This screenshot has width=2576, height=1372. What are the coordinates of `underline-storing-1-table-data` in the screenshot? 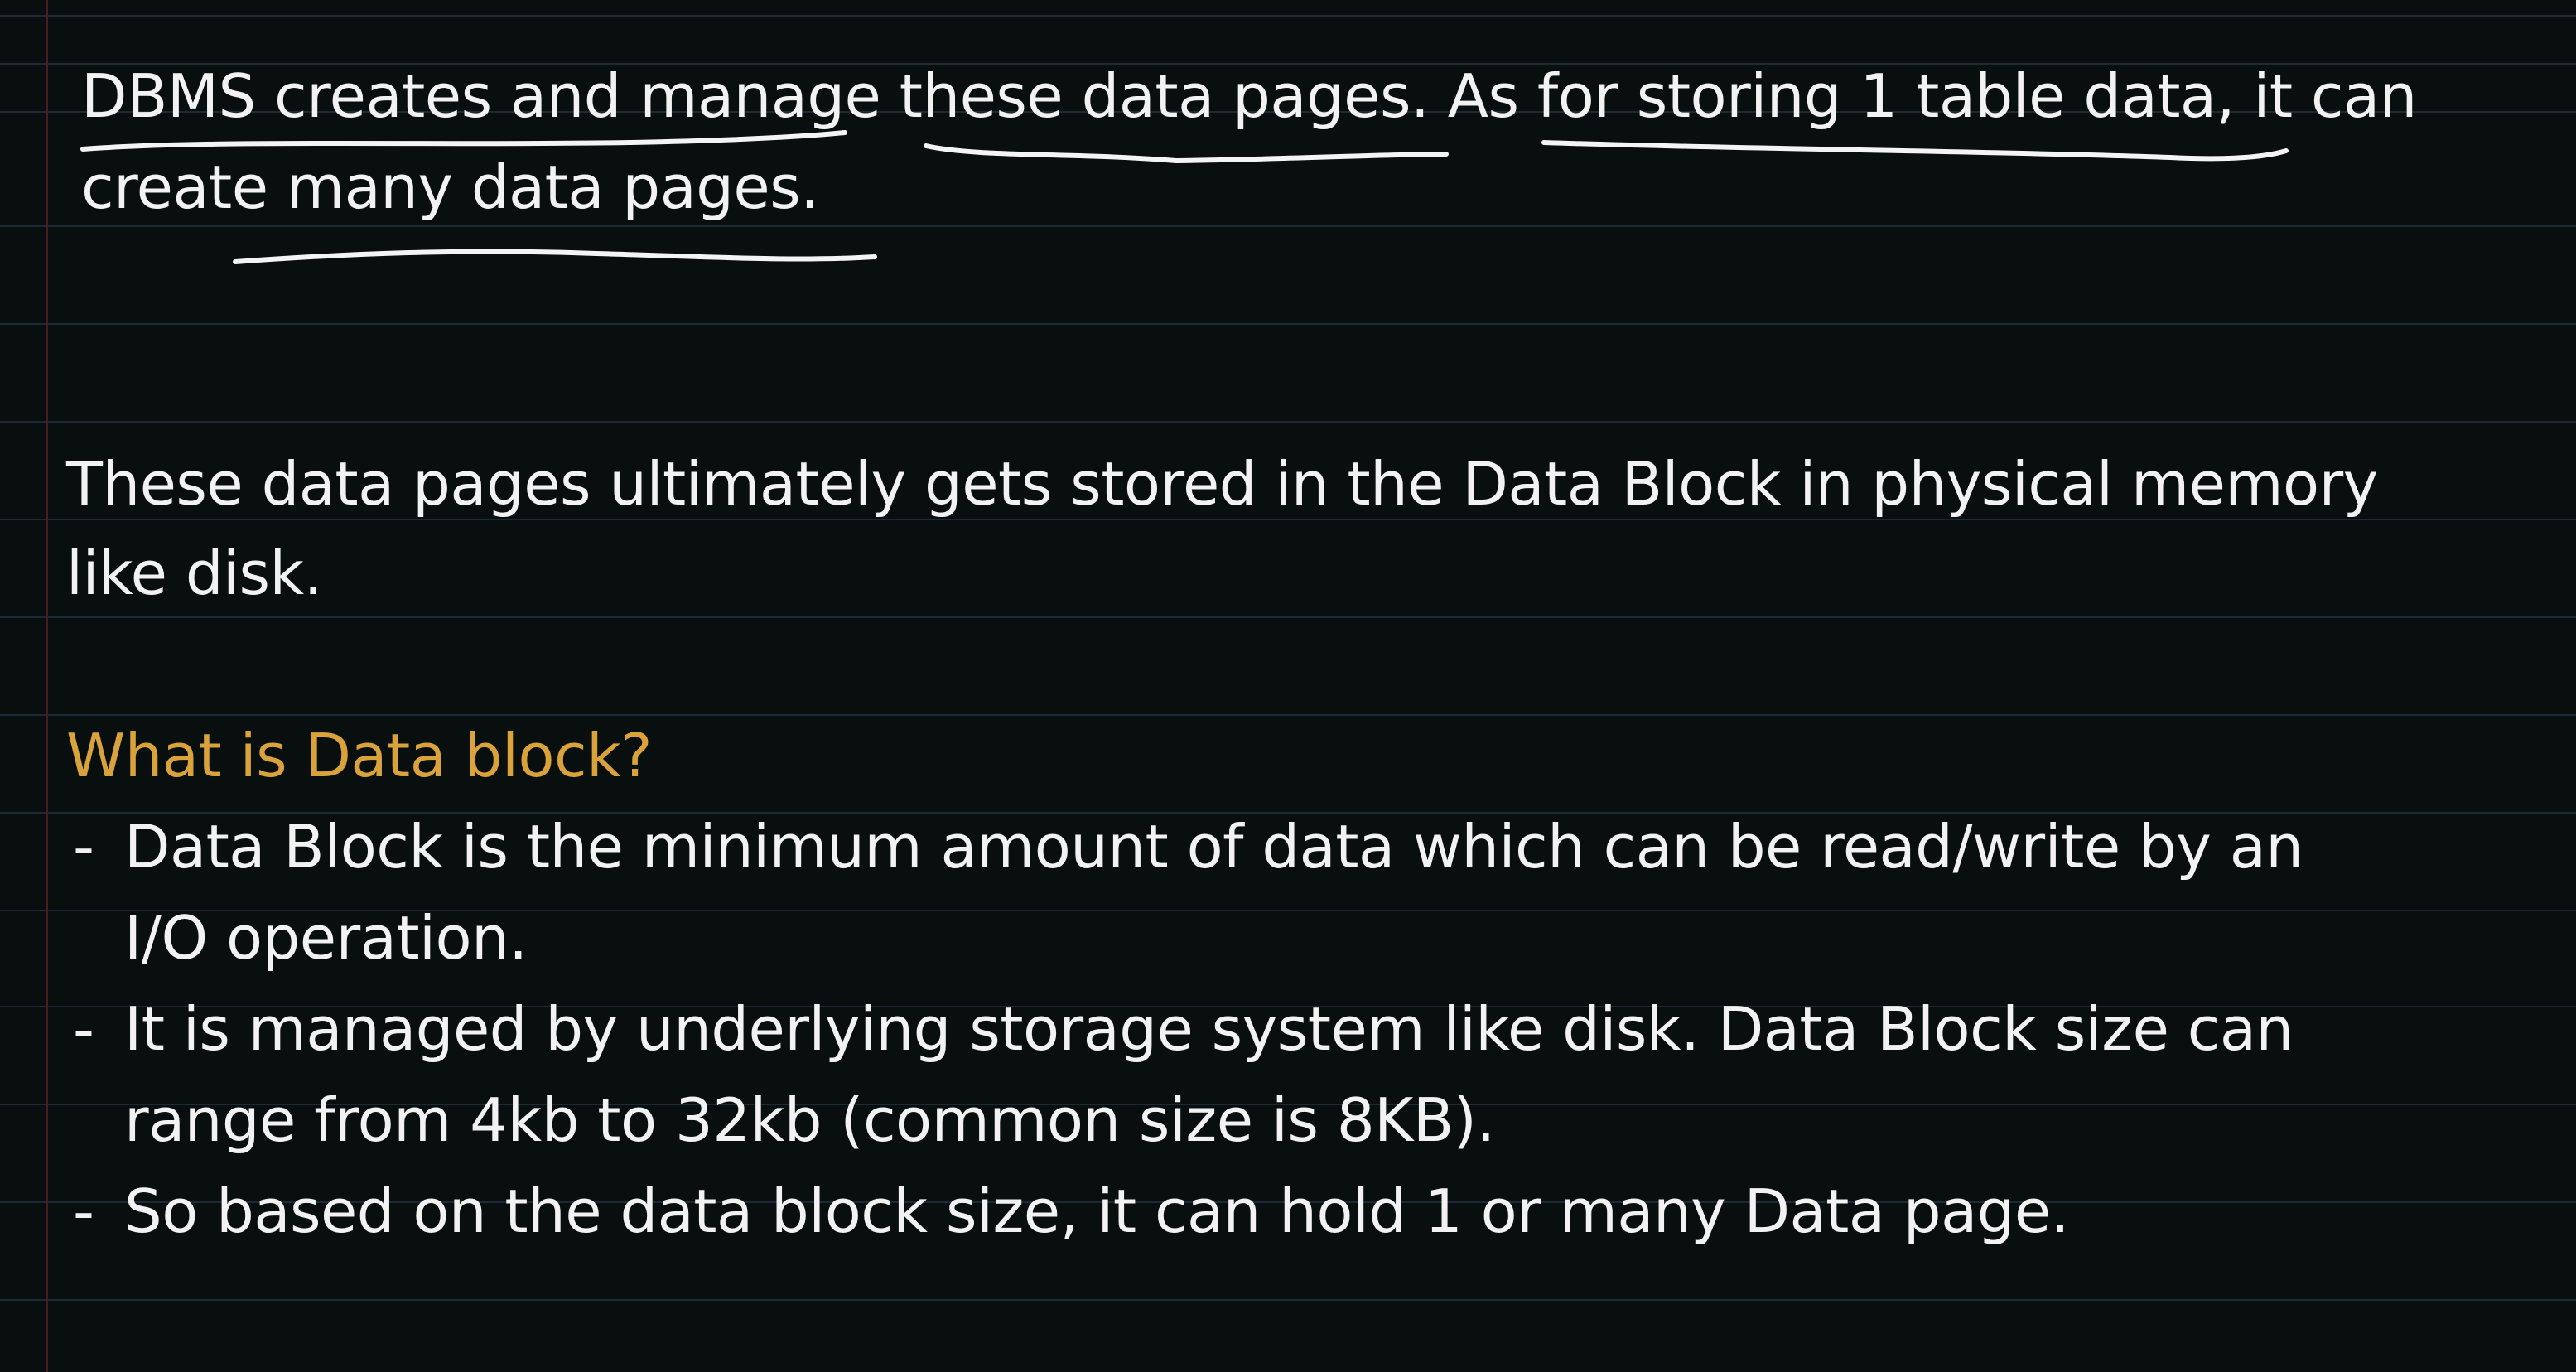 It's located at (1915, 151).